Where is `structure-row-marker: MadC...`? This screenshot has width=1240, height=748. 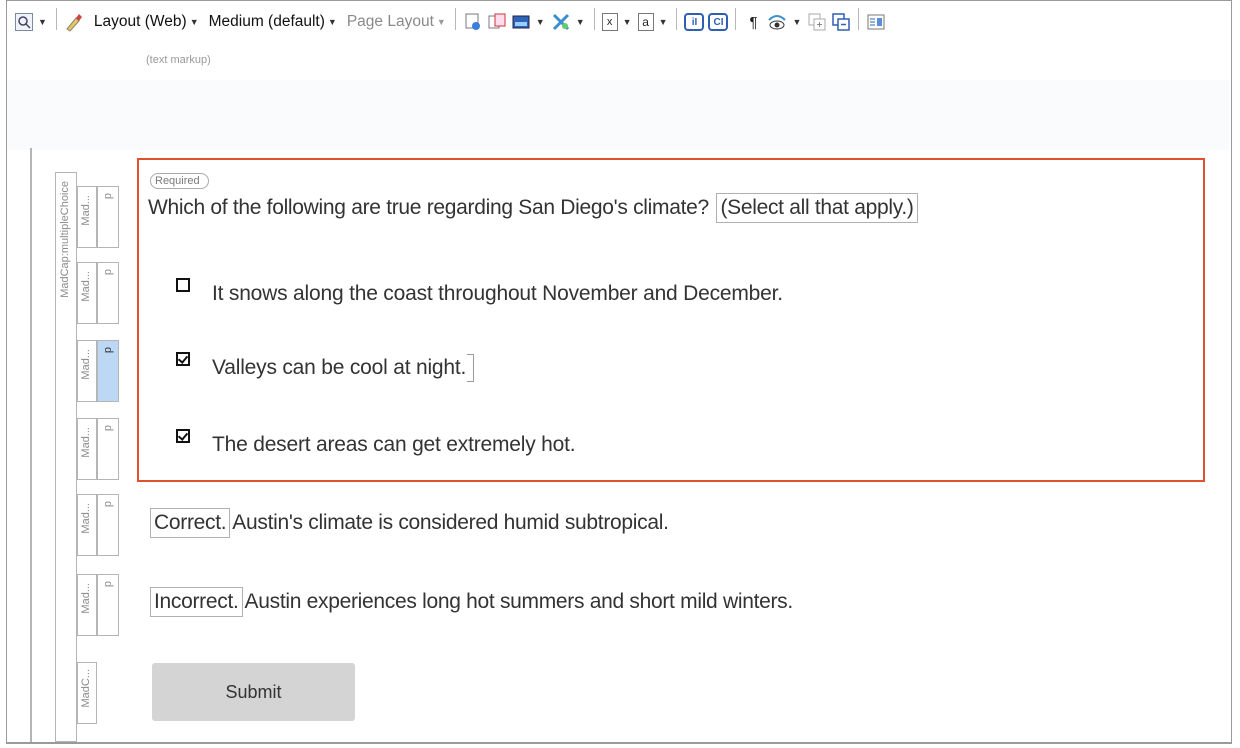 structure-row-marker: MadC... is located at coordinates (87, 693).